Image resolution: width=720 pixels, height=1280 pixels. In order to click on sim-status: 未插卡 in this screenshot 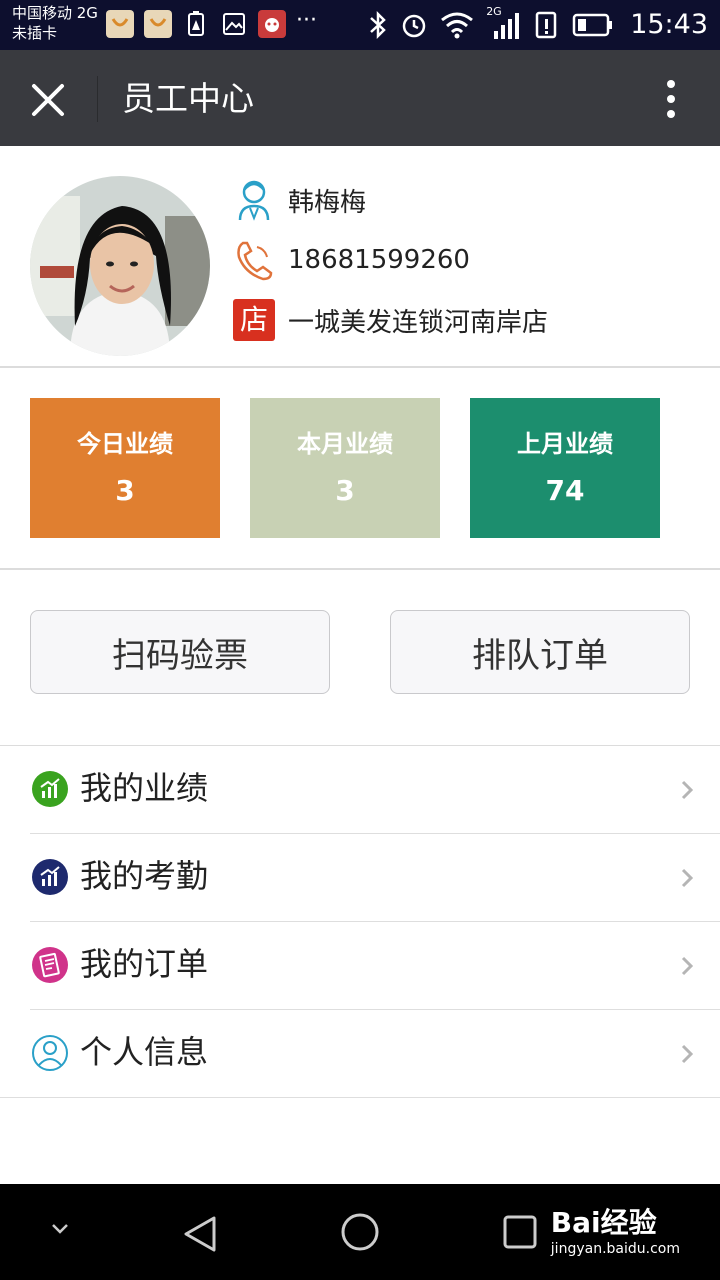, I will do `click(35, 33)`.